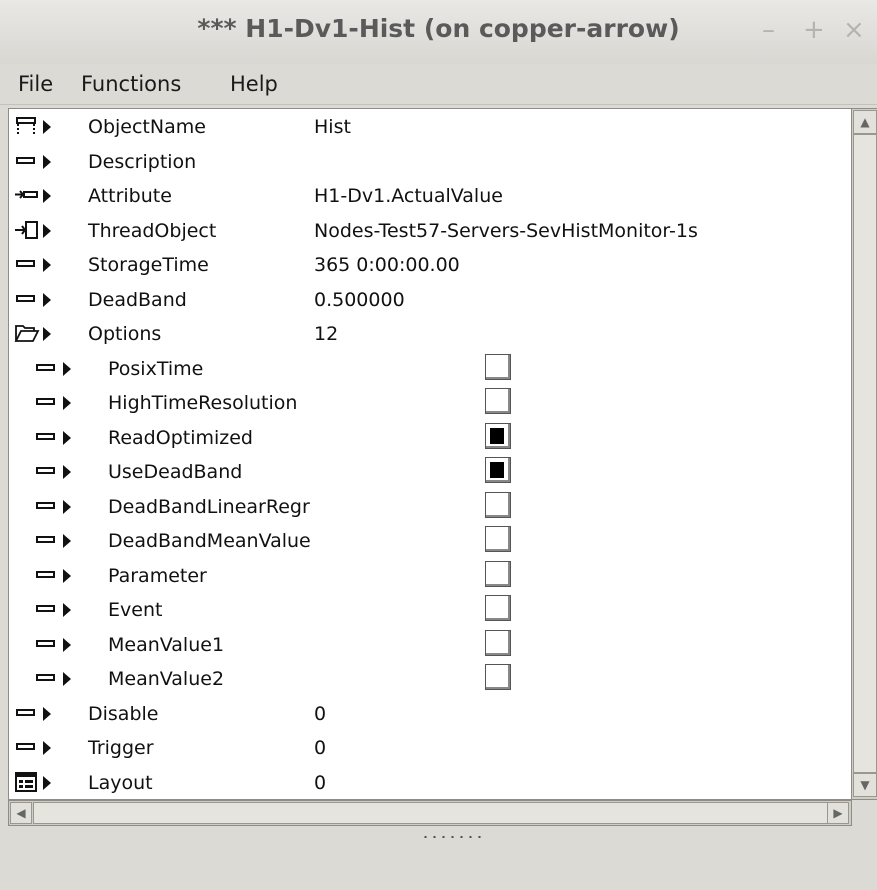 Image resolution: width=877 pixels, height=890 pixels. Describe the element at coordinates (430, 541) in the screenshot. I see `tree-row-deadbandmeanvalue: DeadBandMeanValue` at that location.